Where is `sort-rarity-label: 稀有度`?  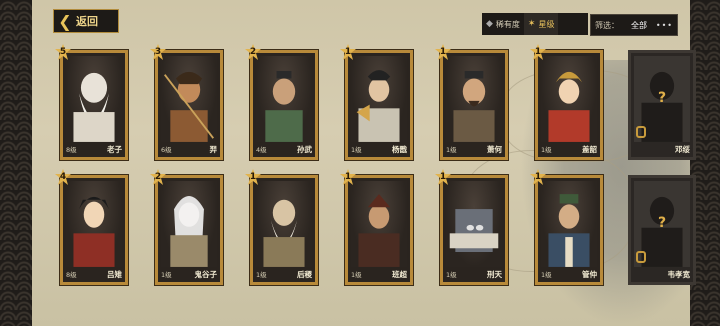
sort-rarity-label: 稀有度 is located at coordinates (507, 24).